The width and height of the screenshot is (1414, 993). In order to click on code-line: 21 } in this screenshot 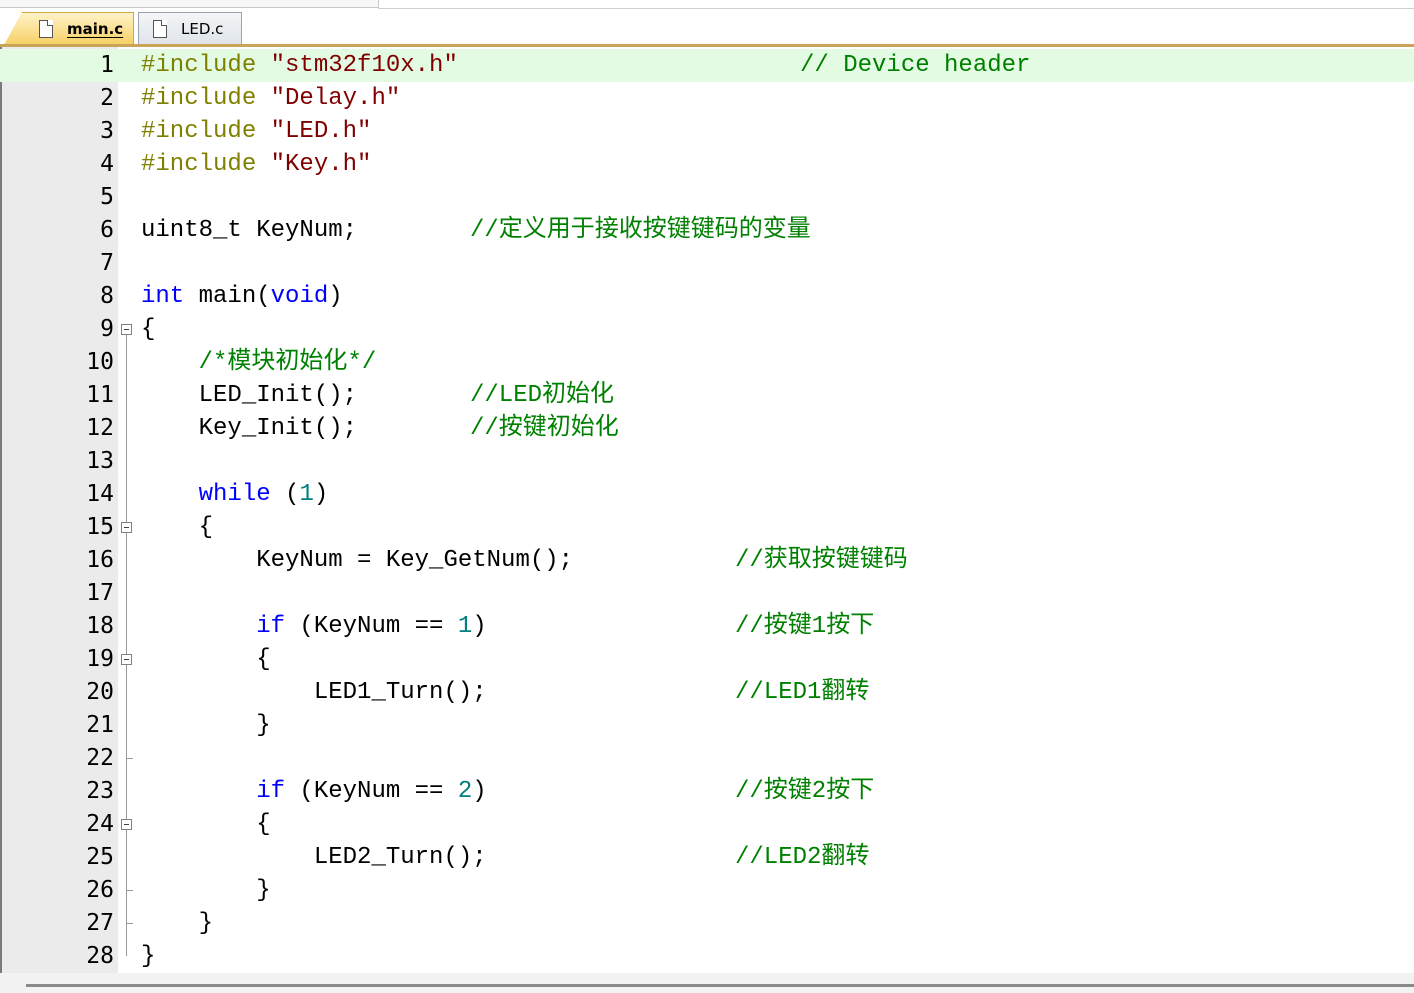, I will do `click(707, 725)`.